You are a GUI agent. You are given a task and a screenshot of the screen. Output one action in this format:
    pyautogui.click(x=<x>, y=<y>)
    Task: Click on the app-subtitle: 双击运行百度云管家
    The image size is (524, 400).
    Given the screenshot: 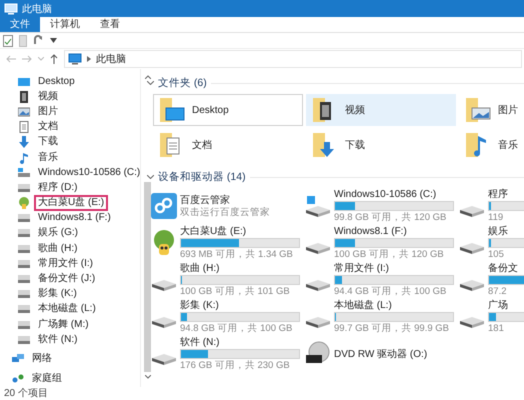 What is the action you would take?
    pyautogui.click(x=225, y=212)
    